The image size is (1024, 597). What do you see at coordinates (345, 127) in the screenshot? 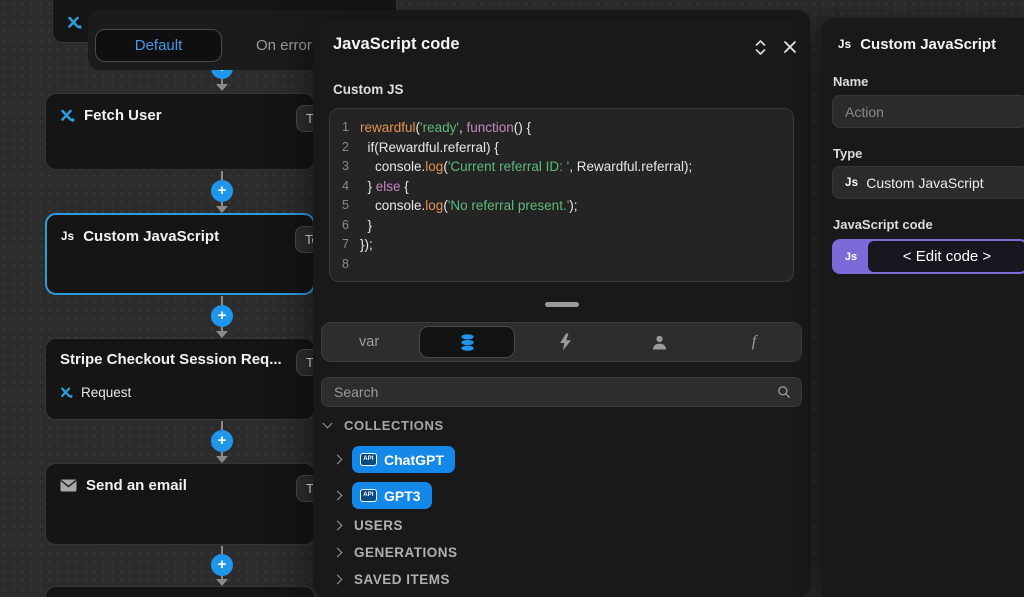
I see `line-number: 1` at bounding box center [345, 127].